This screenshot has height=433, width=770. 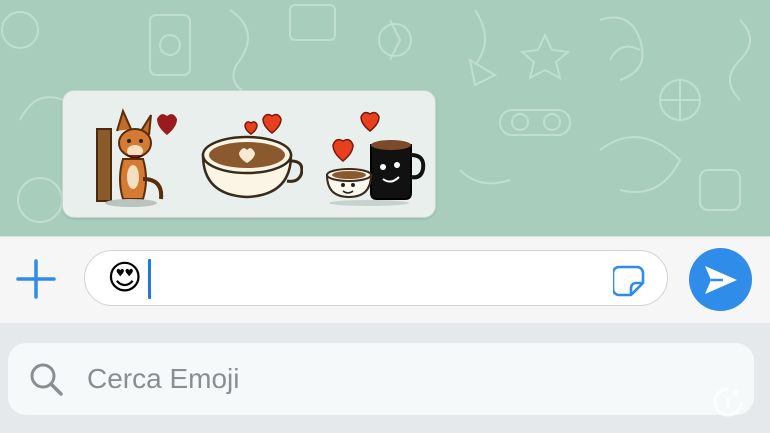 I want to click on attach-button, so click(x=36, y=279).